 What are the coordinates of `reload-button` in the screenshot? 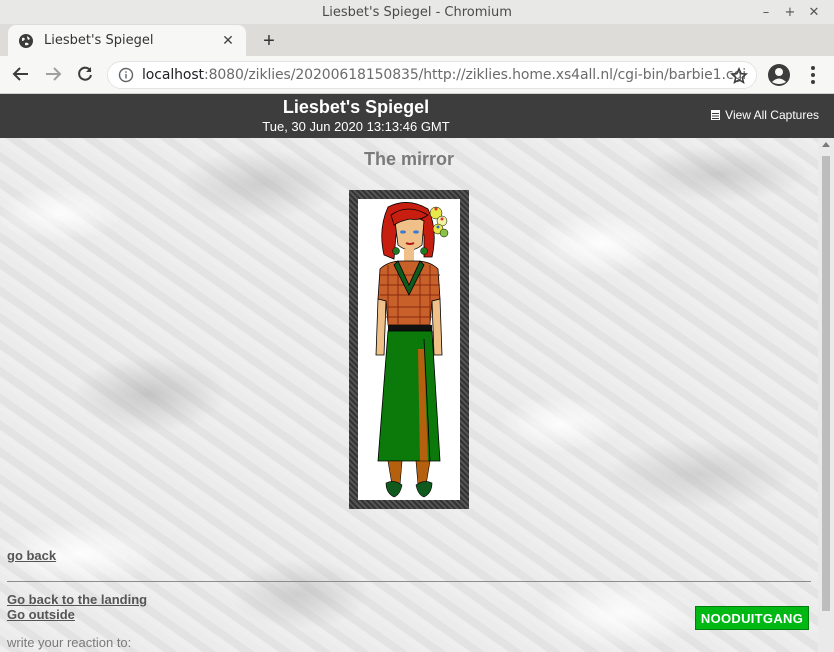 It's located at (85, 74).